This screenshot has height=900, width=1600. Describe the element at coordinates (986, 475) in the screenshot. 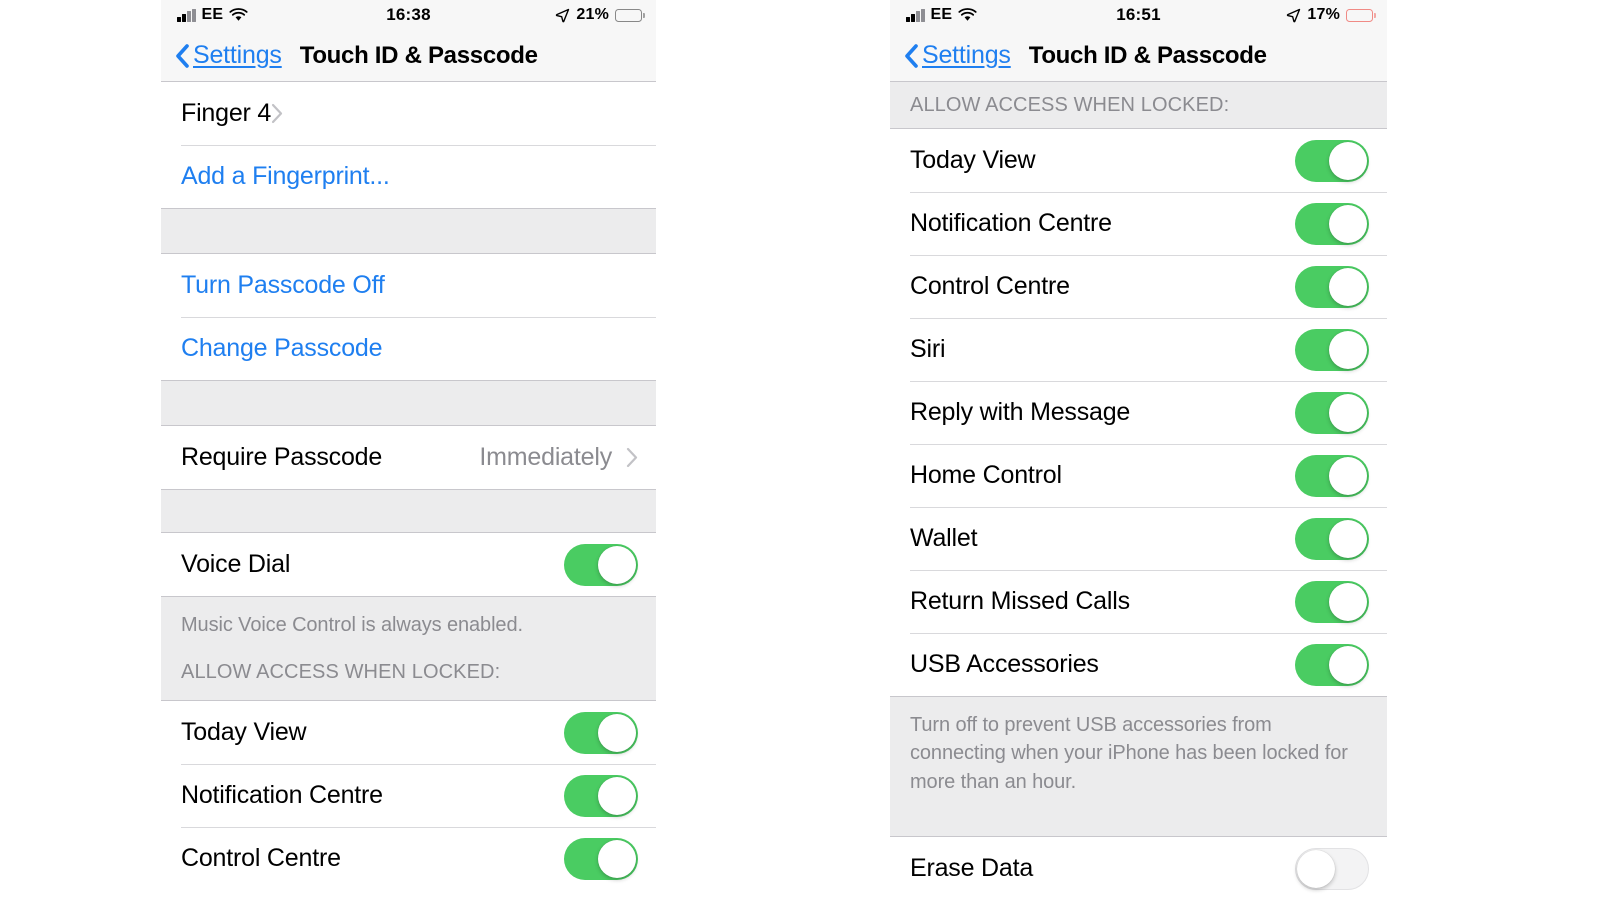

I see `row-label: Home Control` at that location.